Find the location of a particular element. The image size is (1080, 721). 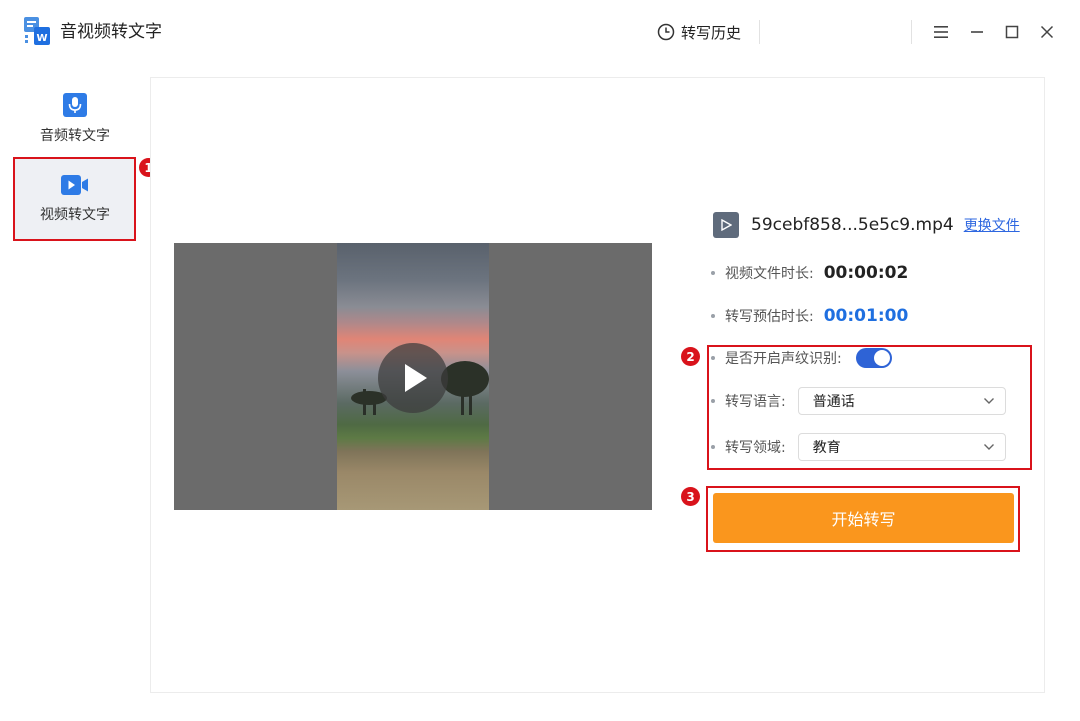

play-button is located at coordinates (413, 378).